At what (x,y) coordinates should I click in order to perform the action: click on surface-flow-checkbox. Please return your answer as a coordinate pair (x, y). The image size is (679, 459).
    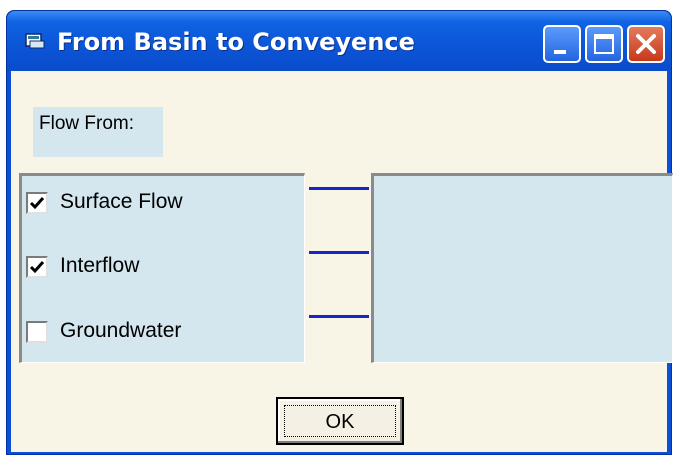
    Looking at the image, I should click on (37, 203).